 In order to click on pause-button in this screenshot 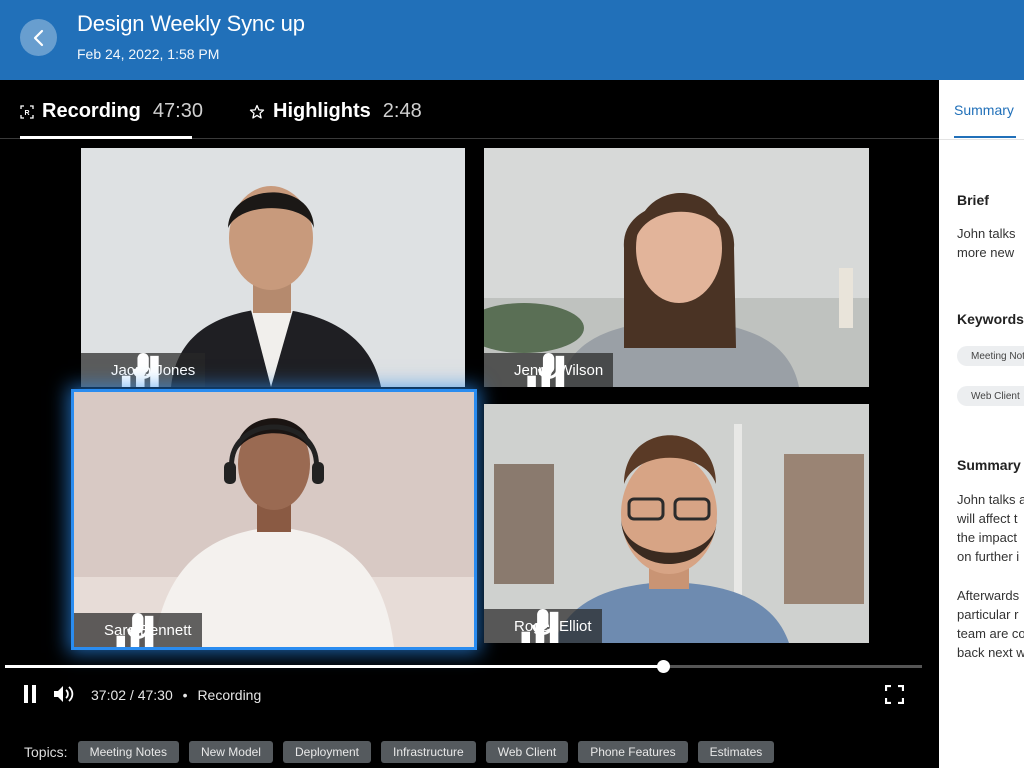, I will do `click(30, 696)`.